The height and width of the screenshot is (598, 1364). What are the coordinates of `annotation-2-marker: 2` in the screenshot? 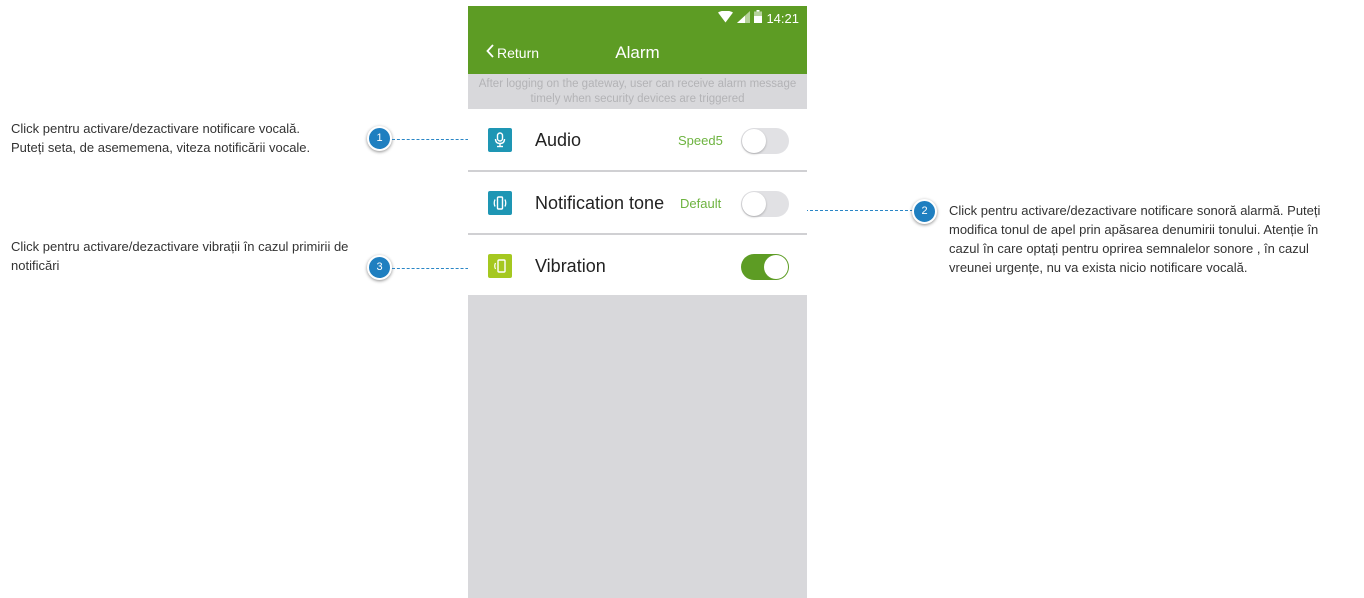 It's located at (924, 211).